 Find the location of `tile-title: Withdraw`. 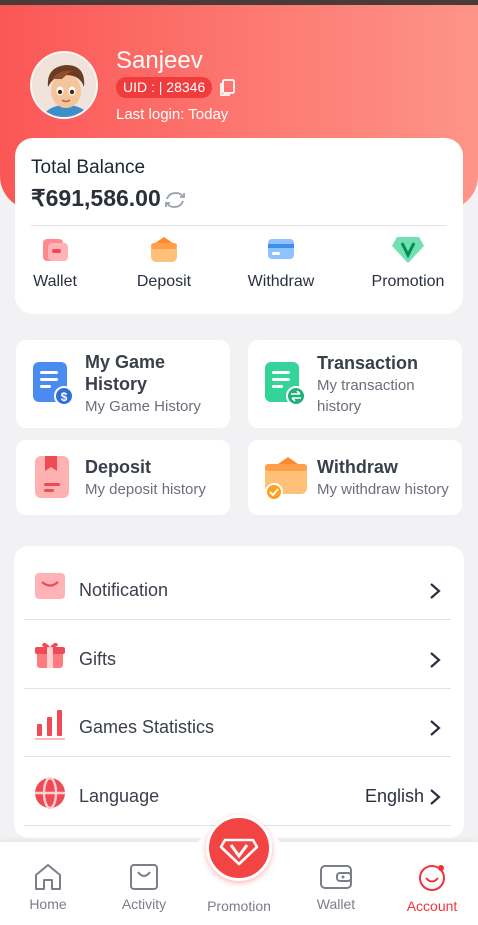

tile-title: Withdraw is located at coordinates (357, 467).